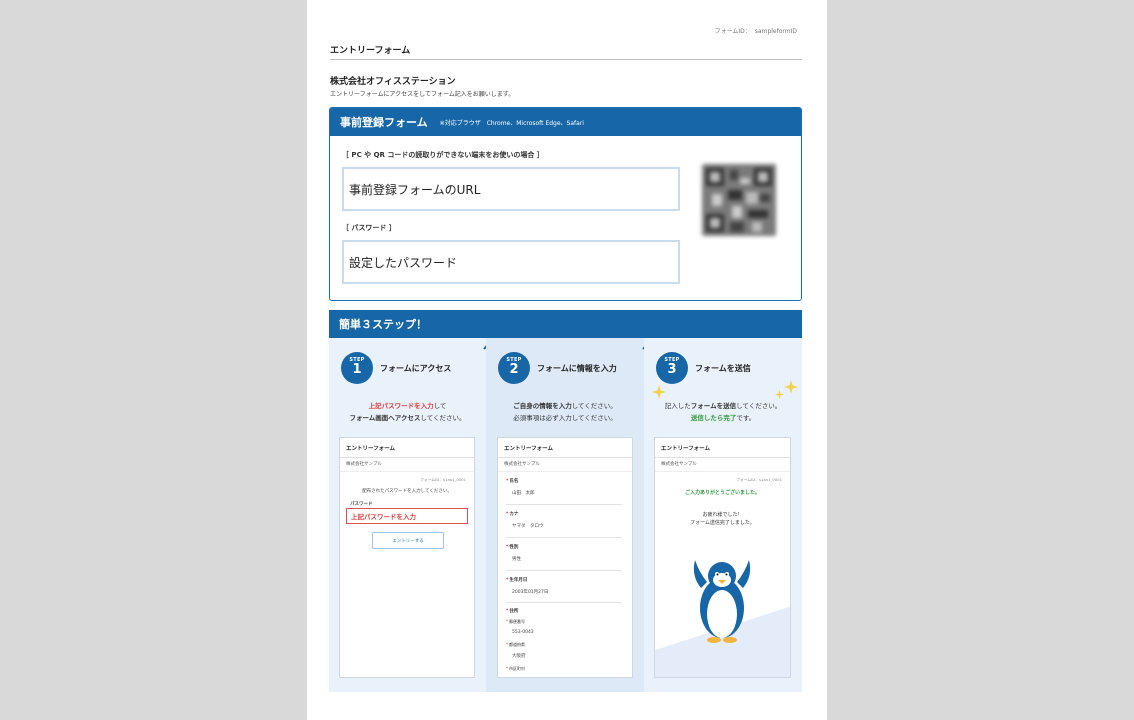 The height and width of the screenshot is (720, 1134). I want to click on url-field: 事前登録フォームのURL, so click(511, 189).